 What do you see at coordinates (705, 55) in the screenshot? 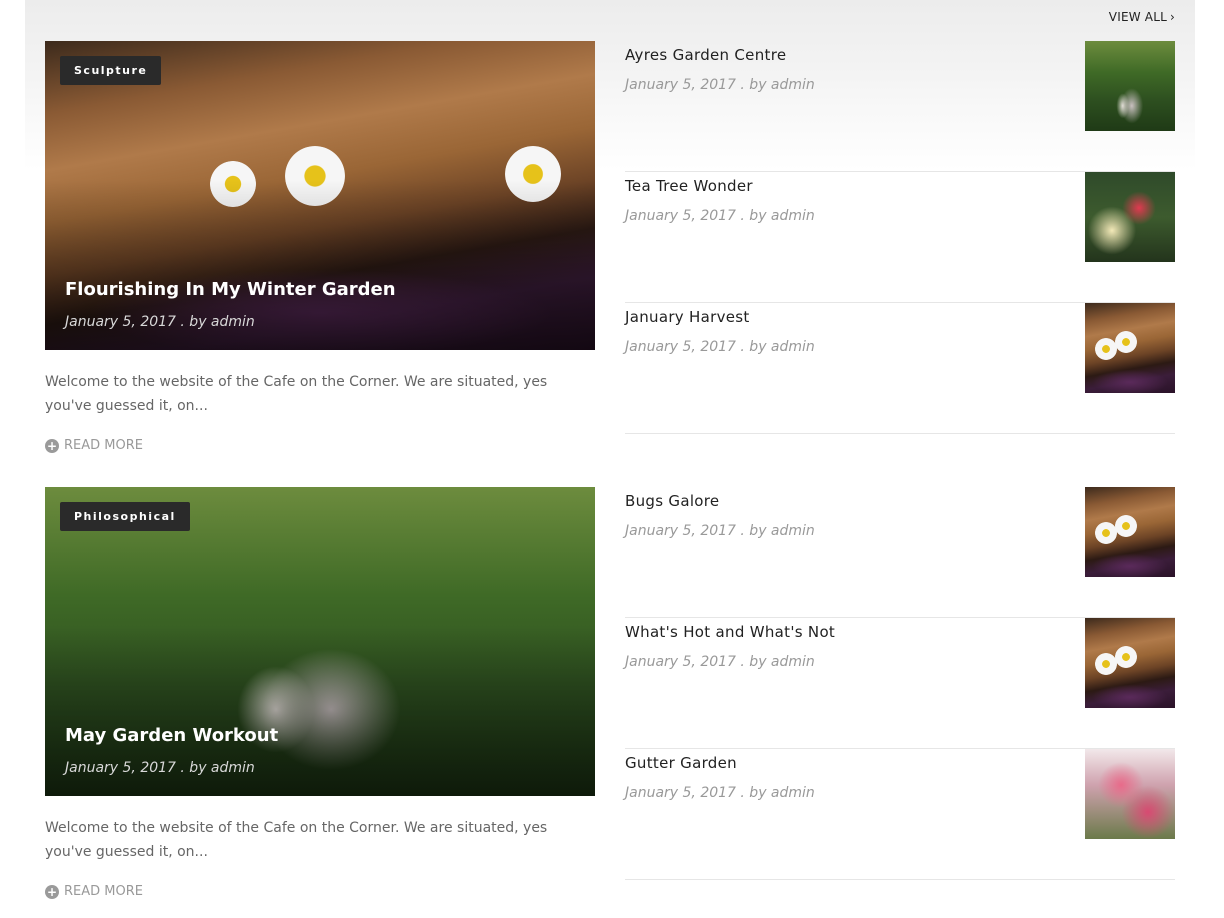
I see `post-title: Ayres Garden Centre` at bounding box center [705, 55].